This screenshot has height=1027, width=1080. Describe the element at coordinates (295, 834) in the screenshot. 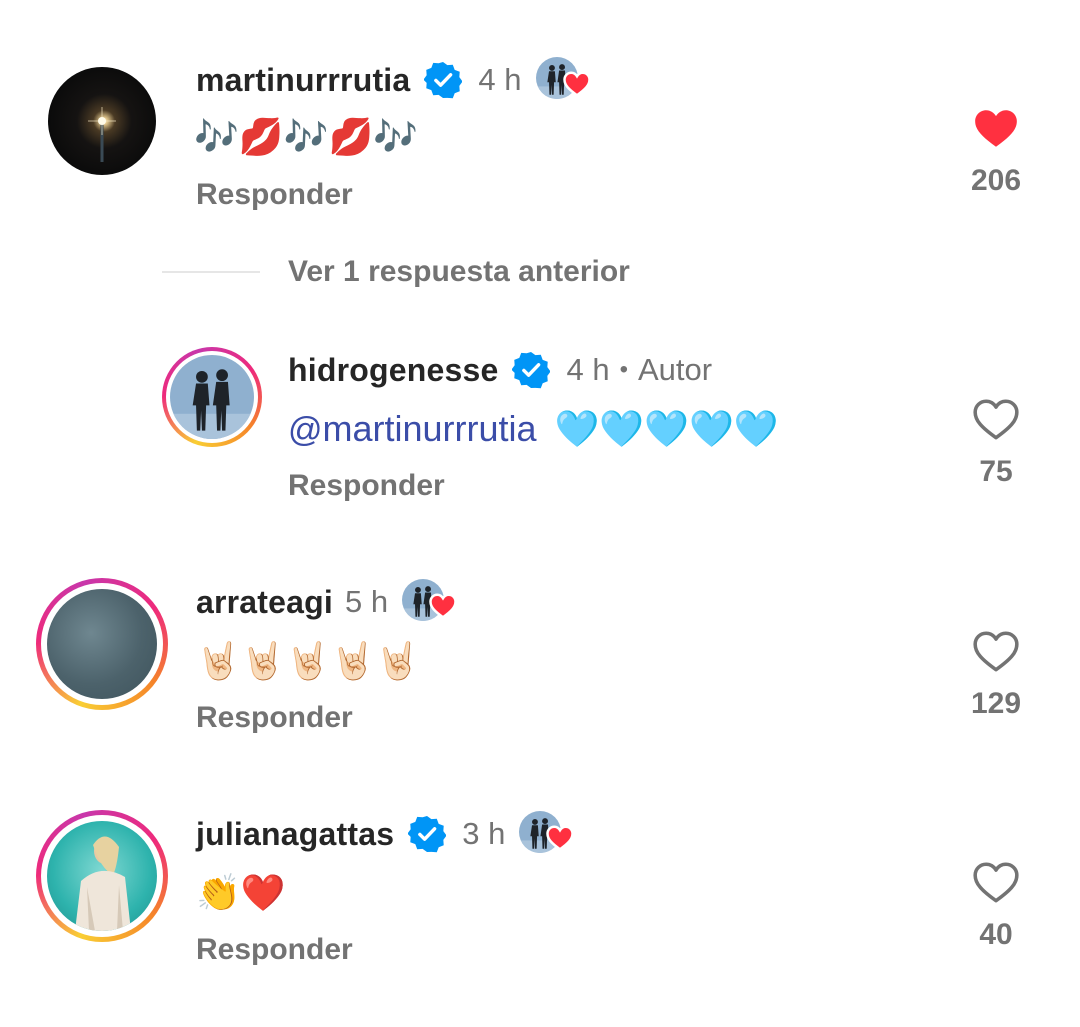

I see `username: julianagattas` at that location.